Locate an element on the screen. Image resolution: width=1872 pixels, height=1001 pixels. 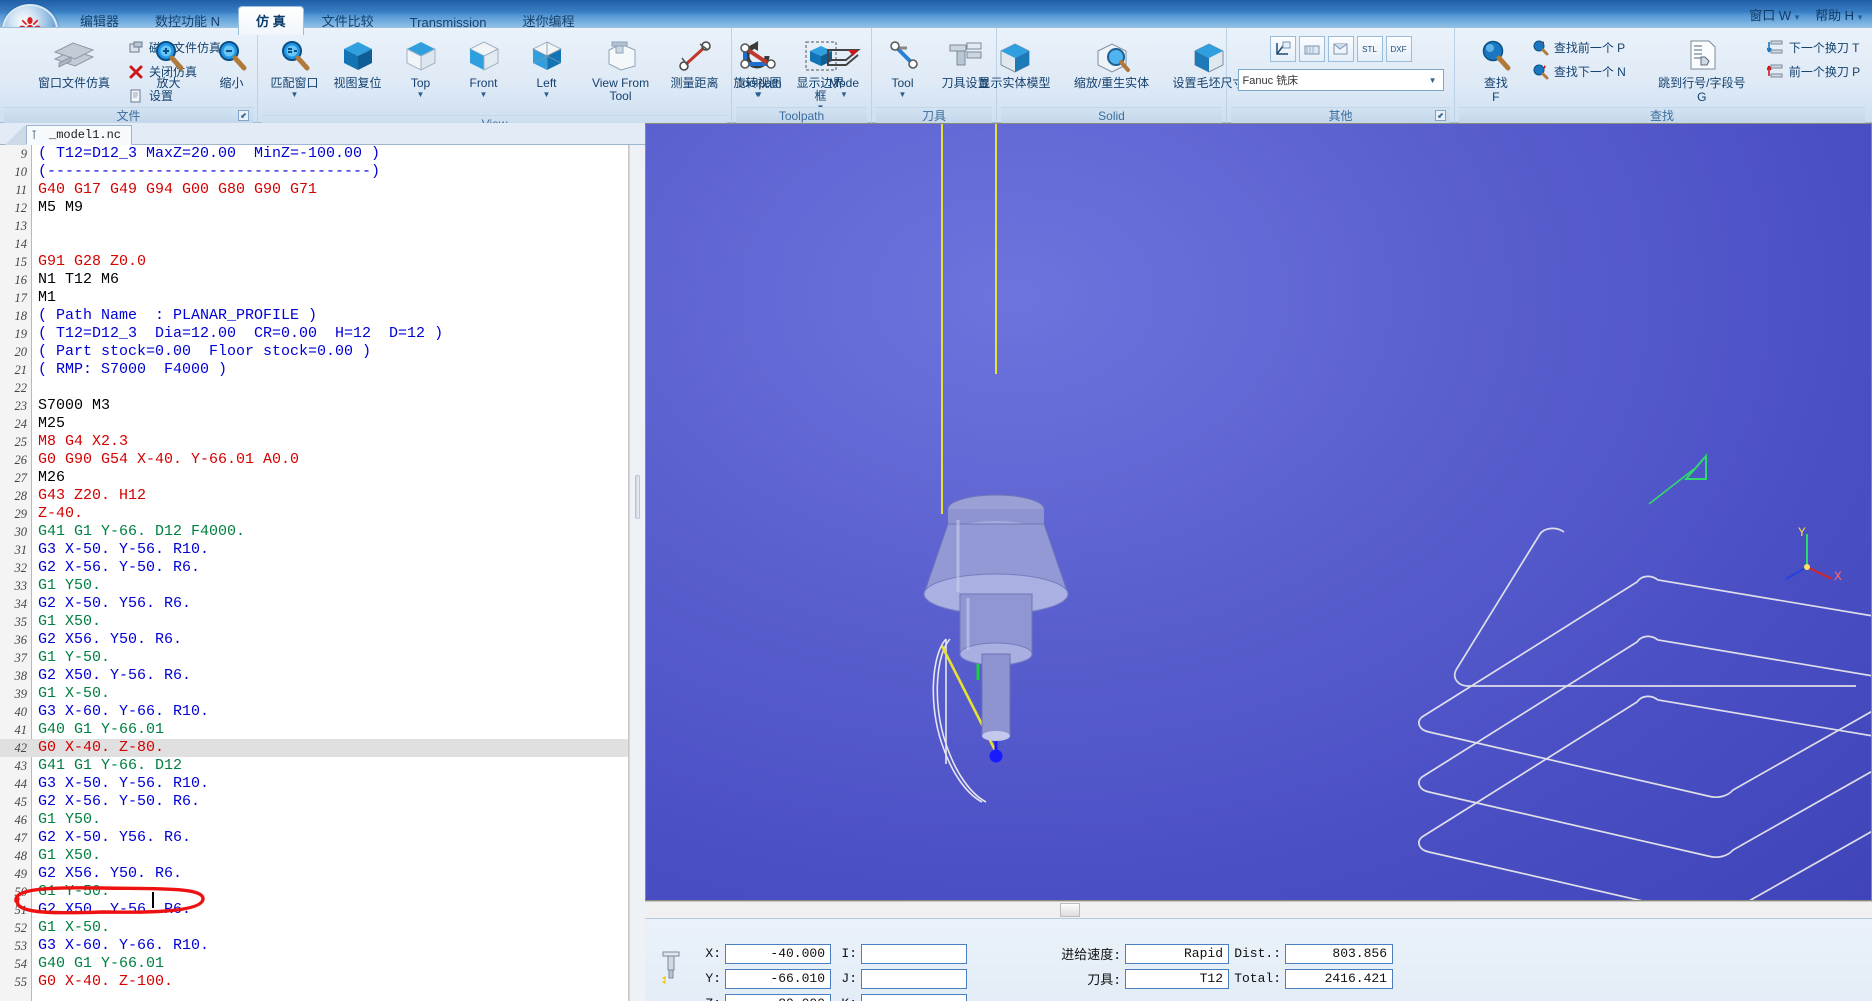
code-line: 44 G3 X-50. Y-56. R10. is located at coordinates (322, 784).